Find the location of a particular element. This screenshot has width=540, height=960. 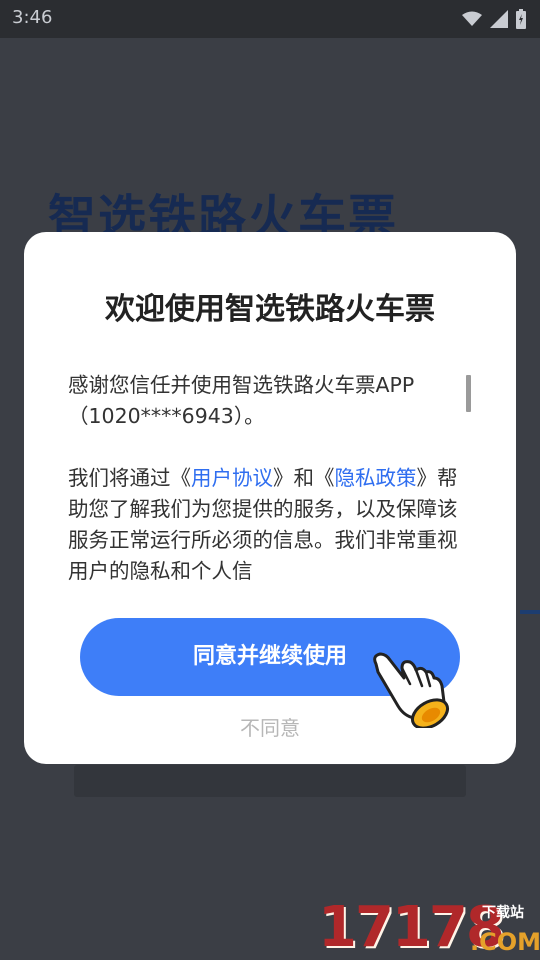

privacy-policy-link: 隐私政策 is located at coordinates (376, 478).